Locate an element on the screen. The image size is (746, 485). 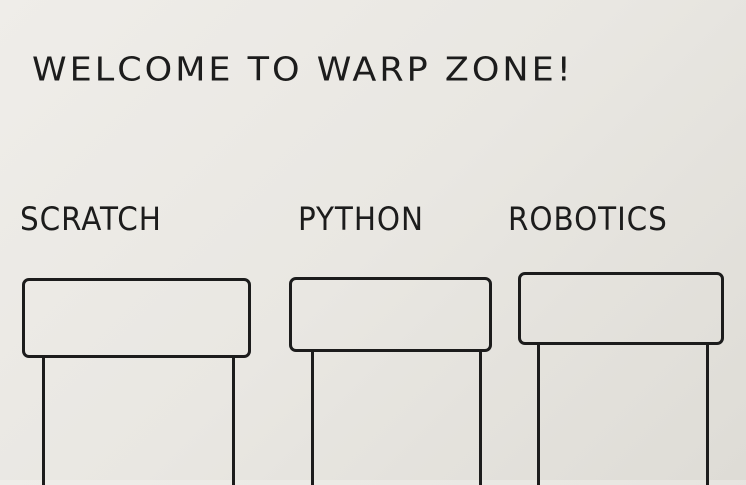
page-title: WELCOME TO WARP ZONE! is located at coordinates (303, 70).